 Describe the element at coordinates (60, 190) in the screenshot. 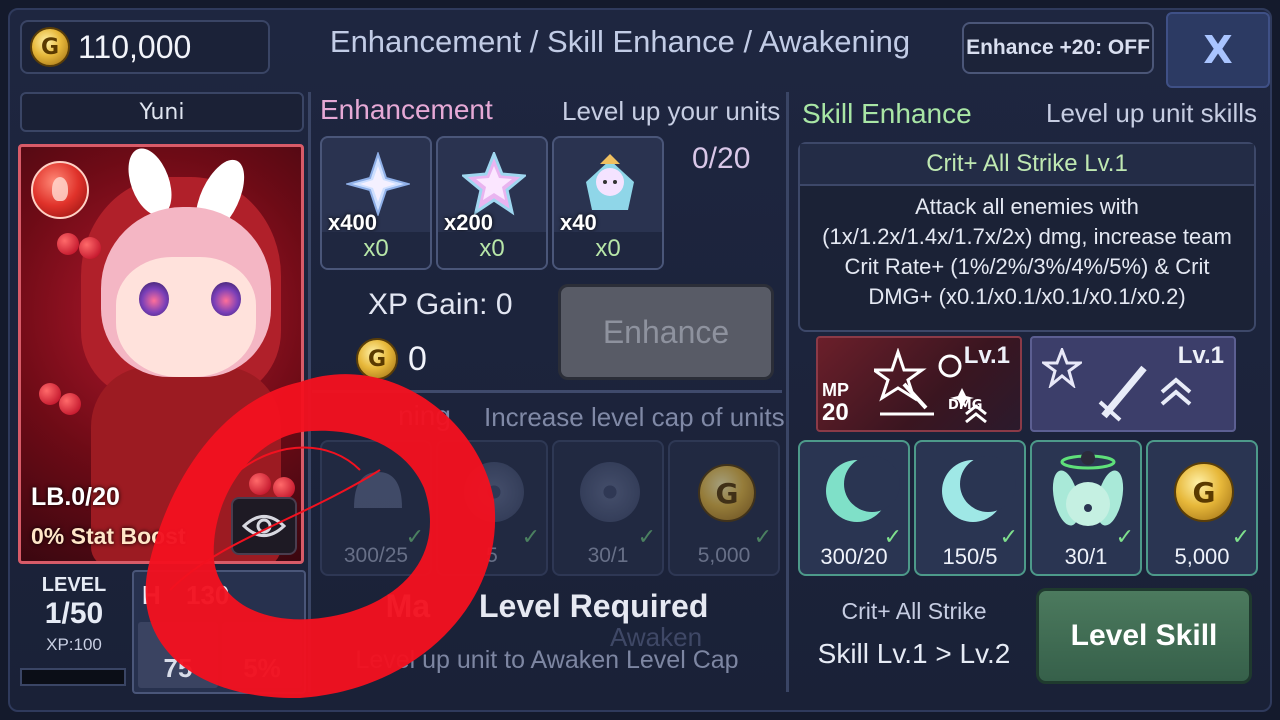

I see `fire-element-icon` at that location.